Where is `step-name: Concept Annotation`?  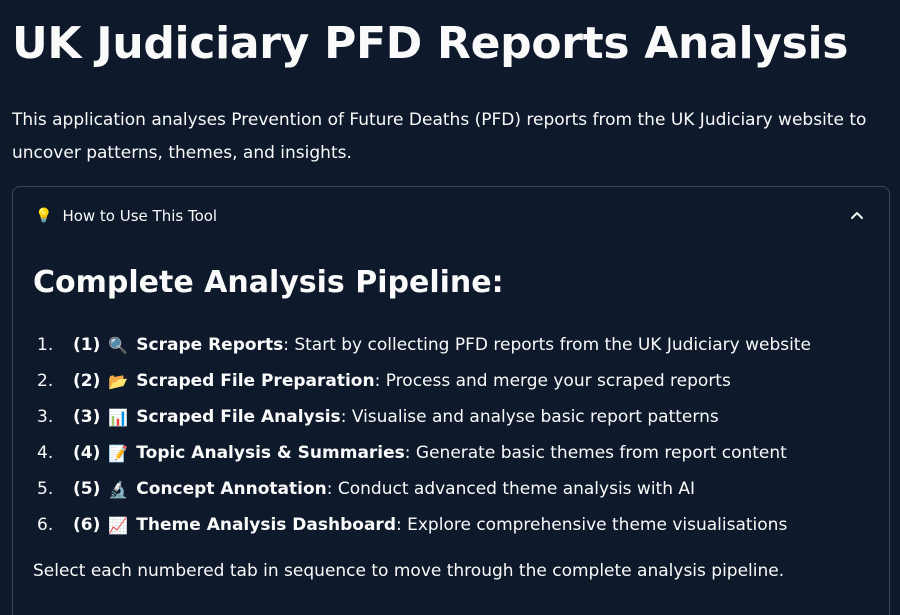 step-name: Concept Annotation is located at coordinates (231, 489).